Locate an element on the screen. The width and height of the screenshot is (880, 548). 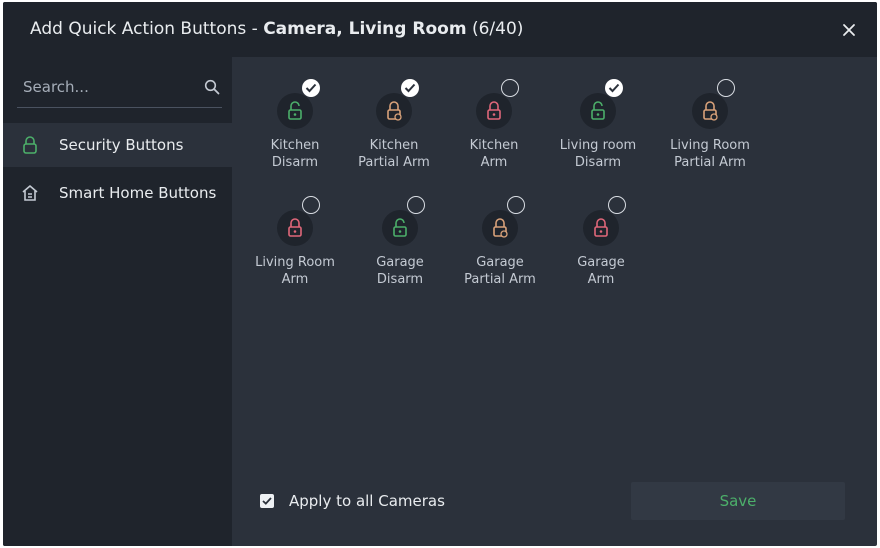
quick-action-living-room-disarm: Living room Disarm is located at coordinates (598, 113).